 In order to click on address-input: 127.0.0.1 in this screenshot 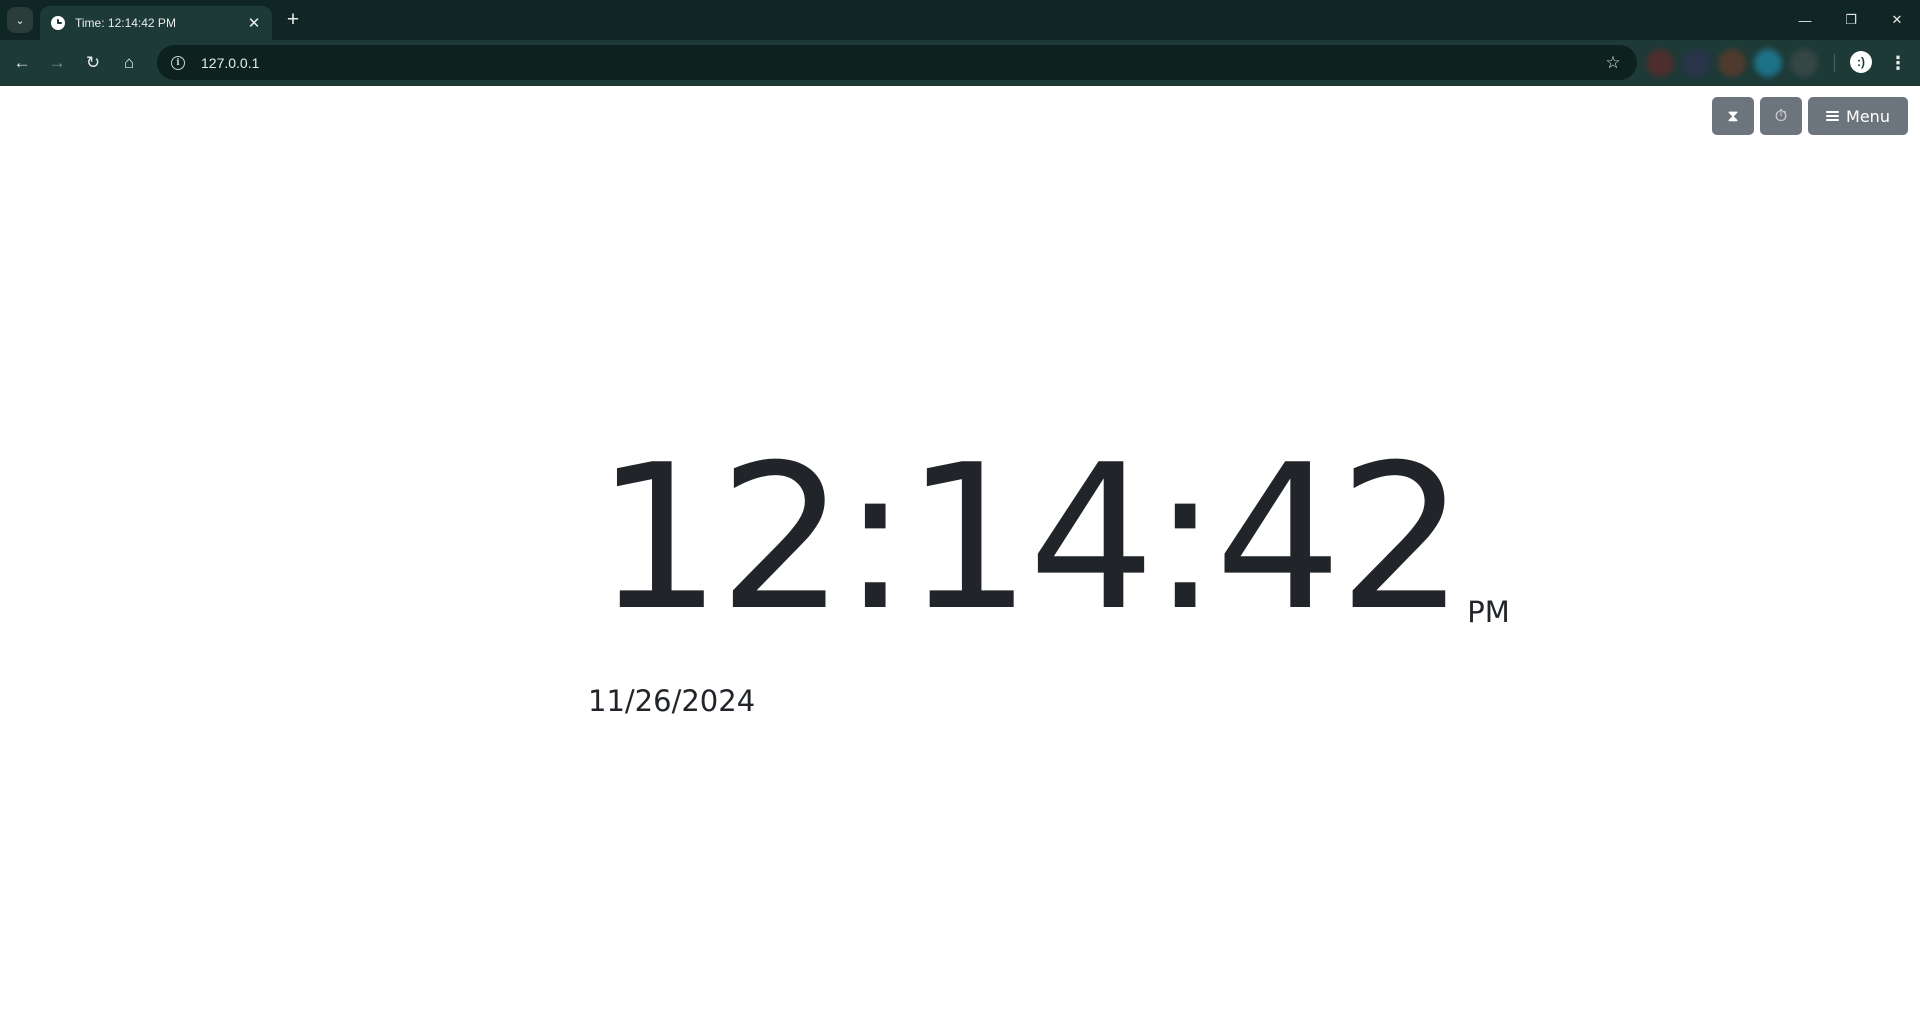, I will do `click(899, 63)`.